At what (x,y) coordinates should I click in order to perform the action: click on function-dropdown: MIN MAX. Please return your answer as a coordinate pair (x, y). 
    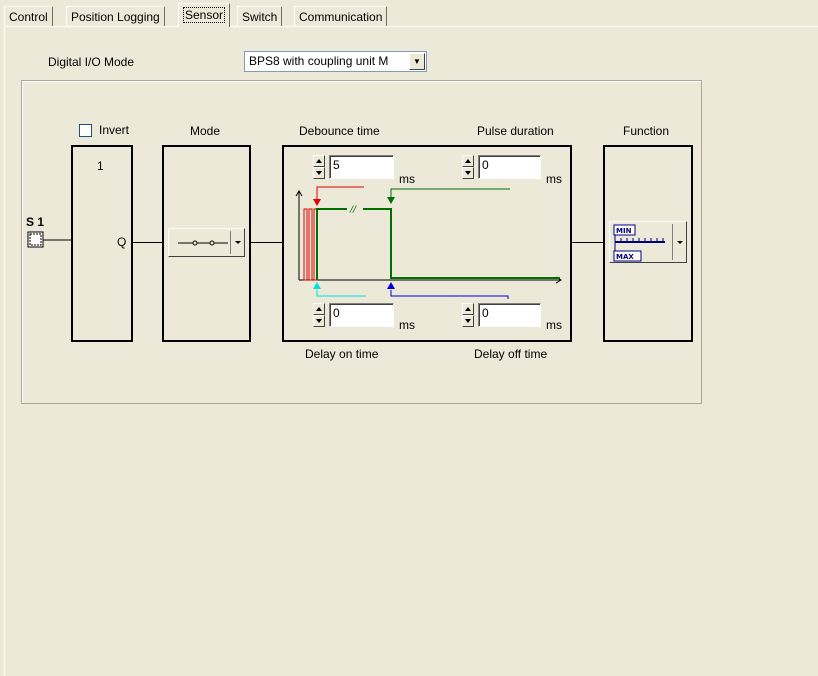
    Looking at the image, I should click on (648, 242).